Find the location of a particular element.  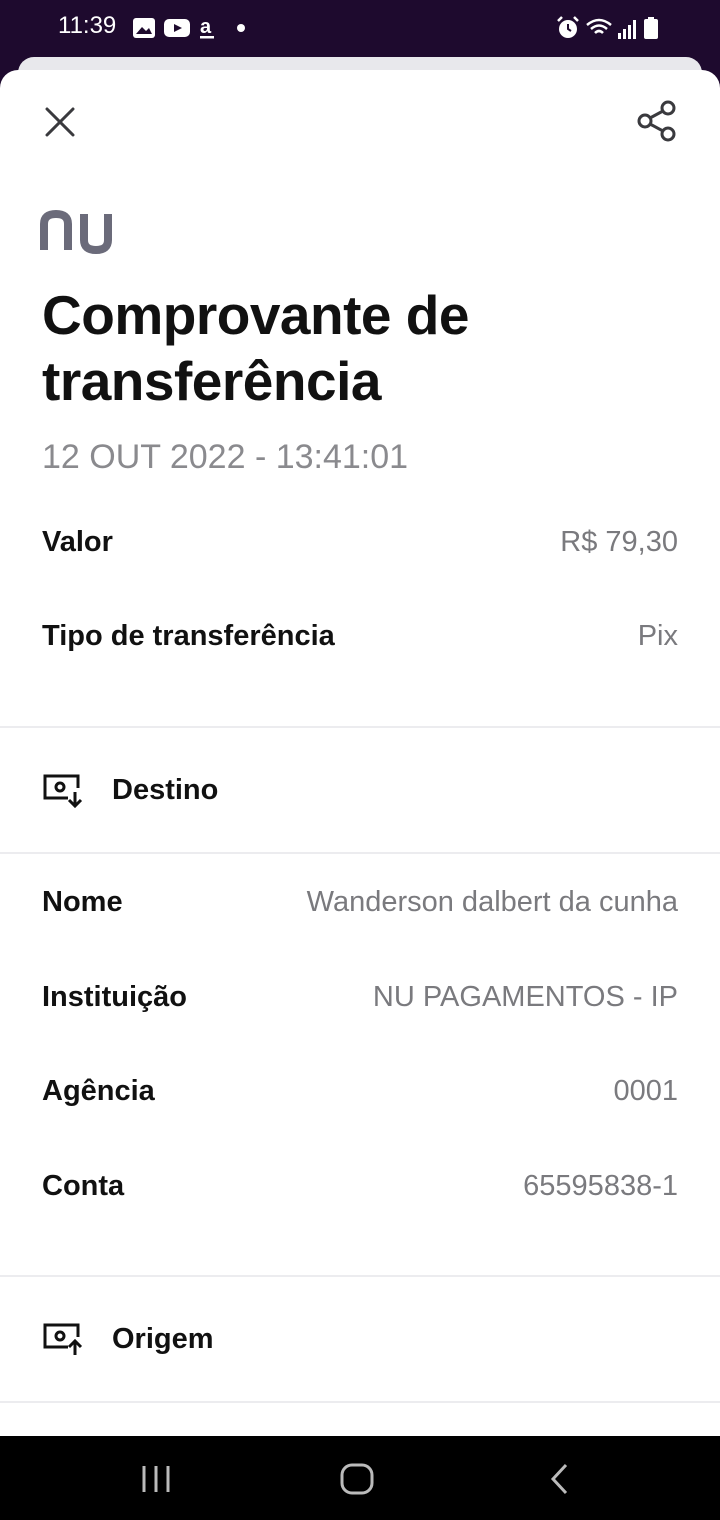

status-bar: 11:39 a is located at coordinates (360, 29).